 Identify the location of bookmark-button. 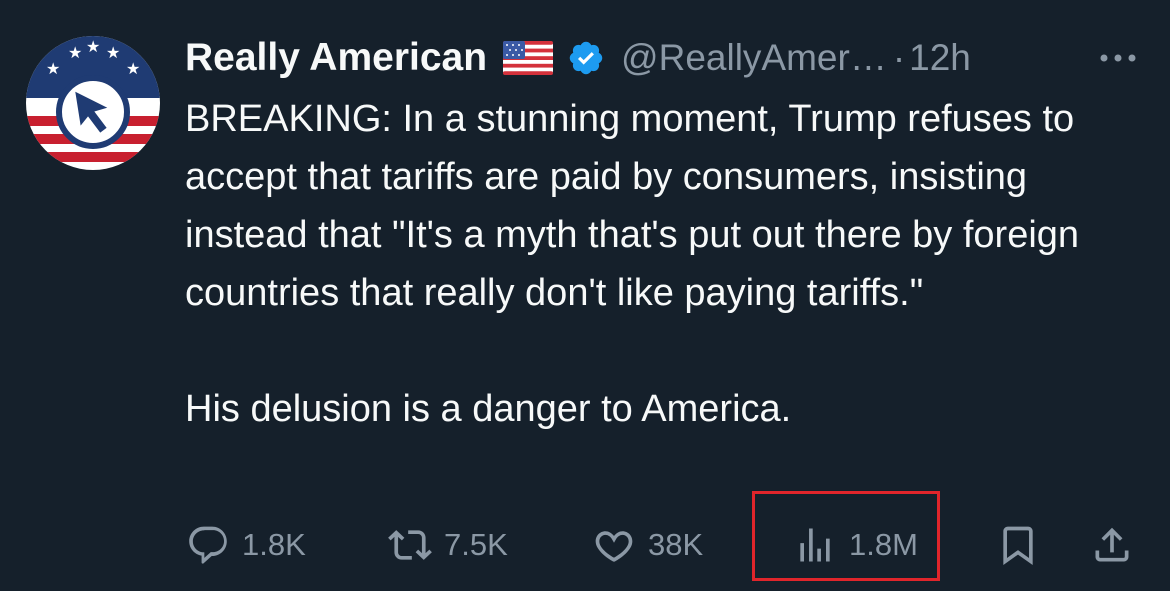
(1018, 545).